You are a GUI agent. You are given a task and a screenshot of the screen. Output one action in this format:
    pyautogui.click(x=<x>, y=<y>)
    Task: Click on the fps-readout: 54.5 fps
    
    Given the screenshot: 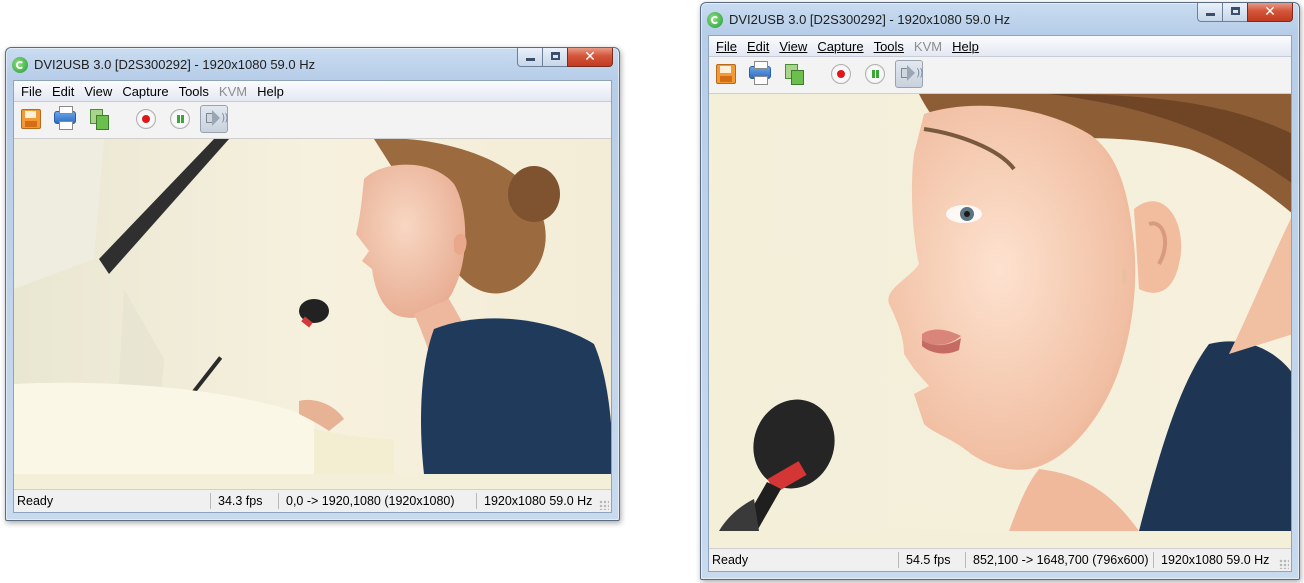 What is the action you would take?
    pyautogui.click(x=931, y=560)
    